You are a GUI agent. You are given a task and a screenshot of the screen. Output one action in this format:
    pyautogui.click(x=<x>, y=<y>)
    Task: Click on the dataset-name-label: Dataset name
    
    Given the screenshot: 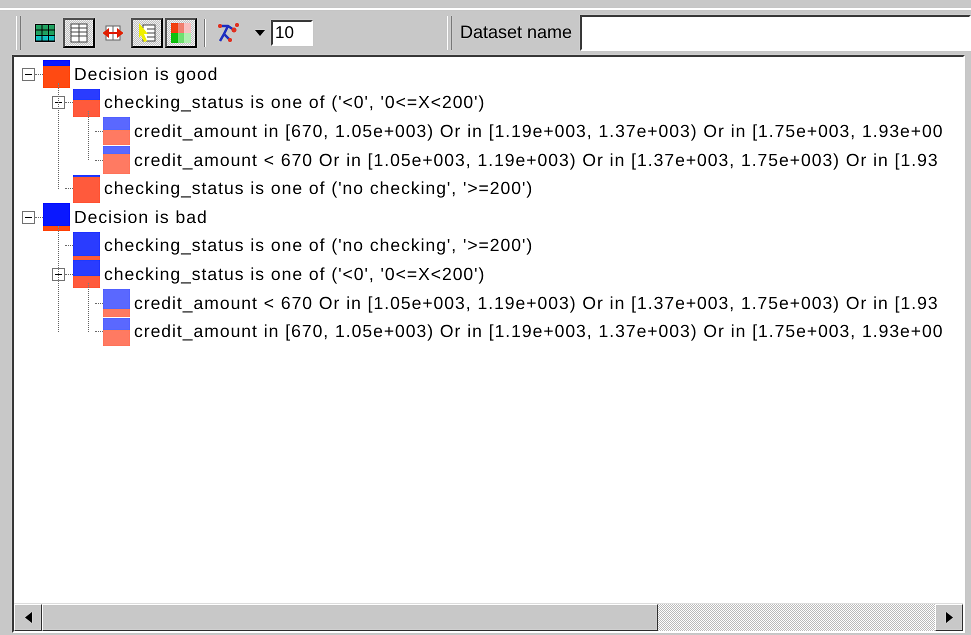 What is the action you would take?
    pyautogui.click(x=516, y=32)
    